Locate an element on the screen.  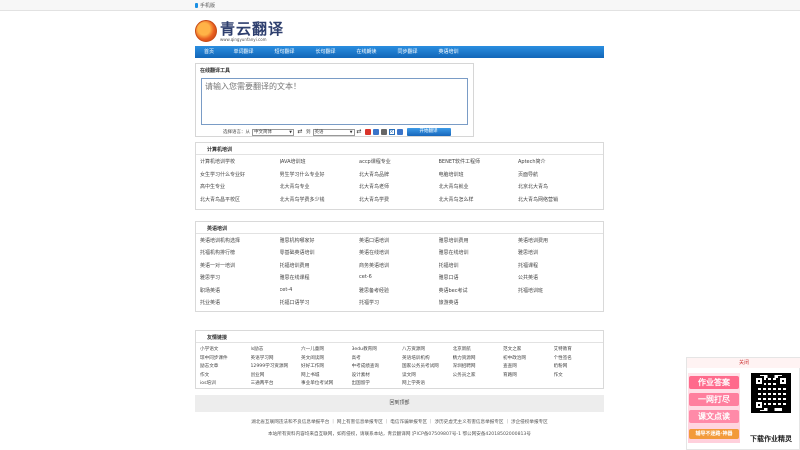
list-item: 商务英语培训 is located at coordinates (399, 268).